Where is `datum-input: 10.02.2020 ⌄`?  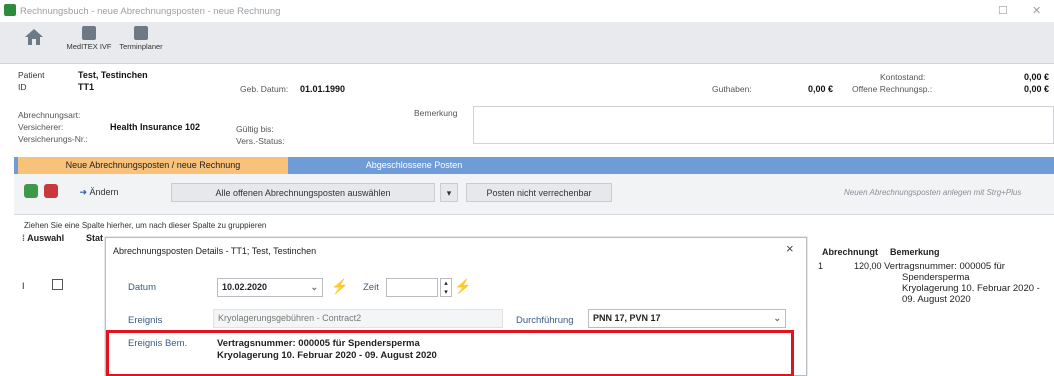 datum-input: 10.02.2020 ⌄ is located at coordinates (270, 287).